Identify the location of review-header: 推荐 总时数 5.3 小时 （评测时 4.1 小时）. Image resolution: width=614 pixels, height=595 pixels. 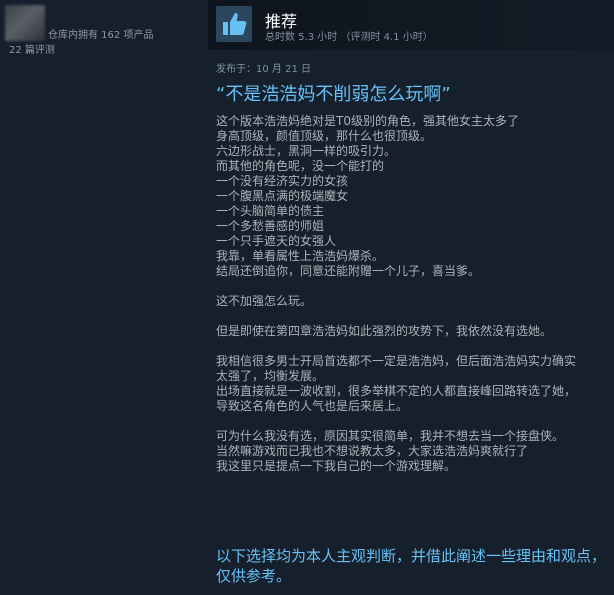
(411, 25).